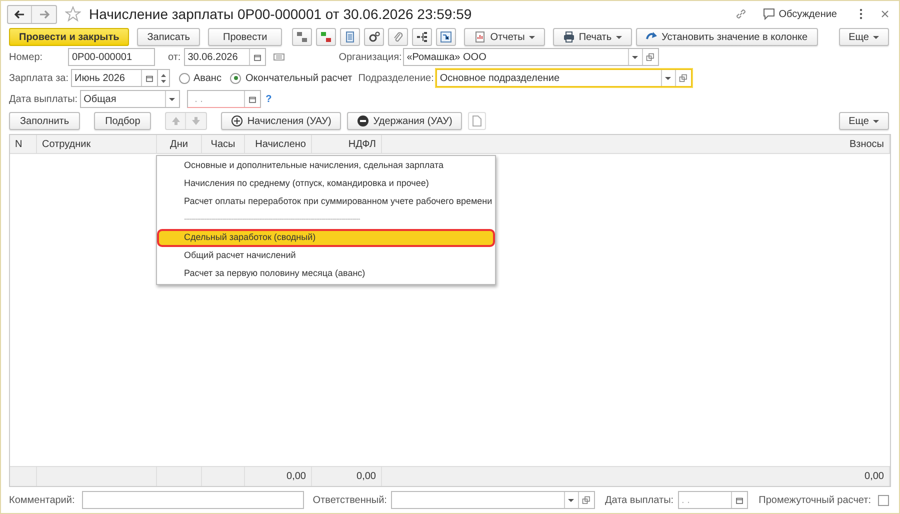  Describe the element at coordinates (326, 202) in the screenshot. I see `menu-item: Расчет оплаты переработок при суммированном учете рабочего времени` at that location.